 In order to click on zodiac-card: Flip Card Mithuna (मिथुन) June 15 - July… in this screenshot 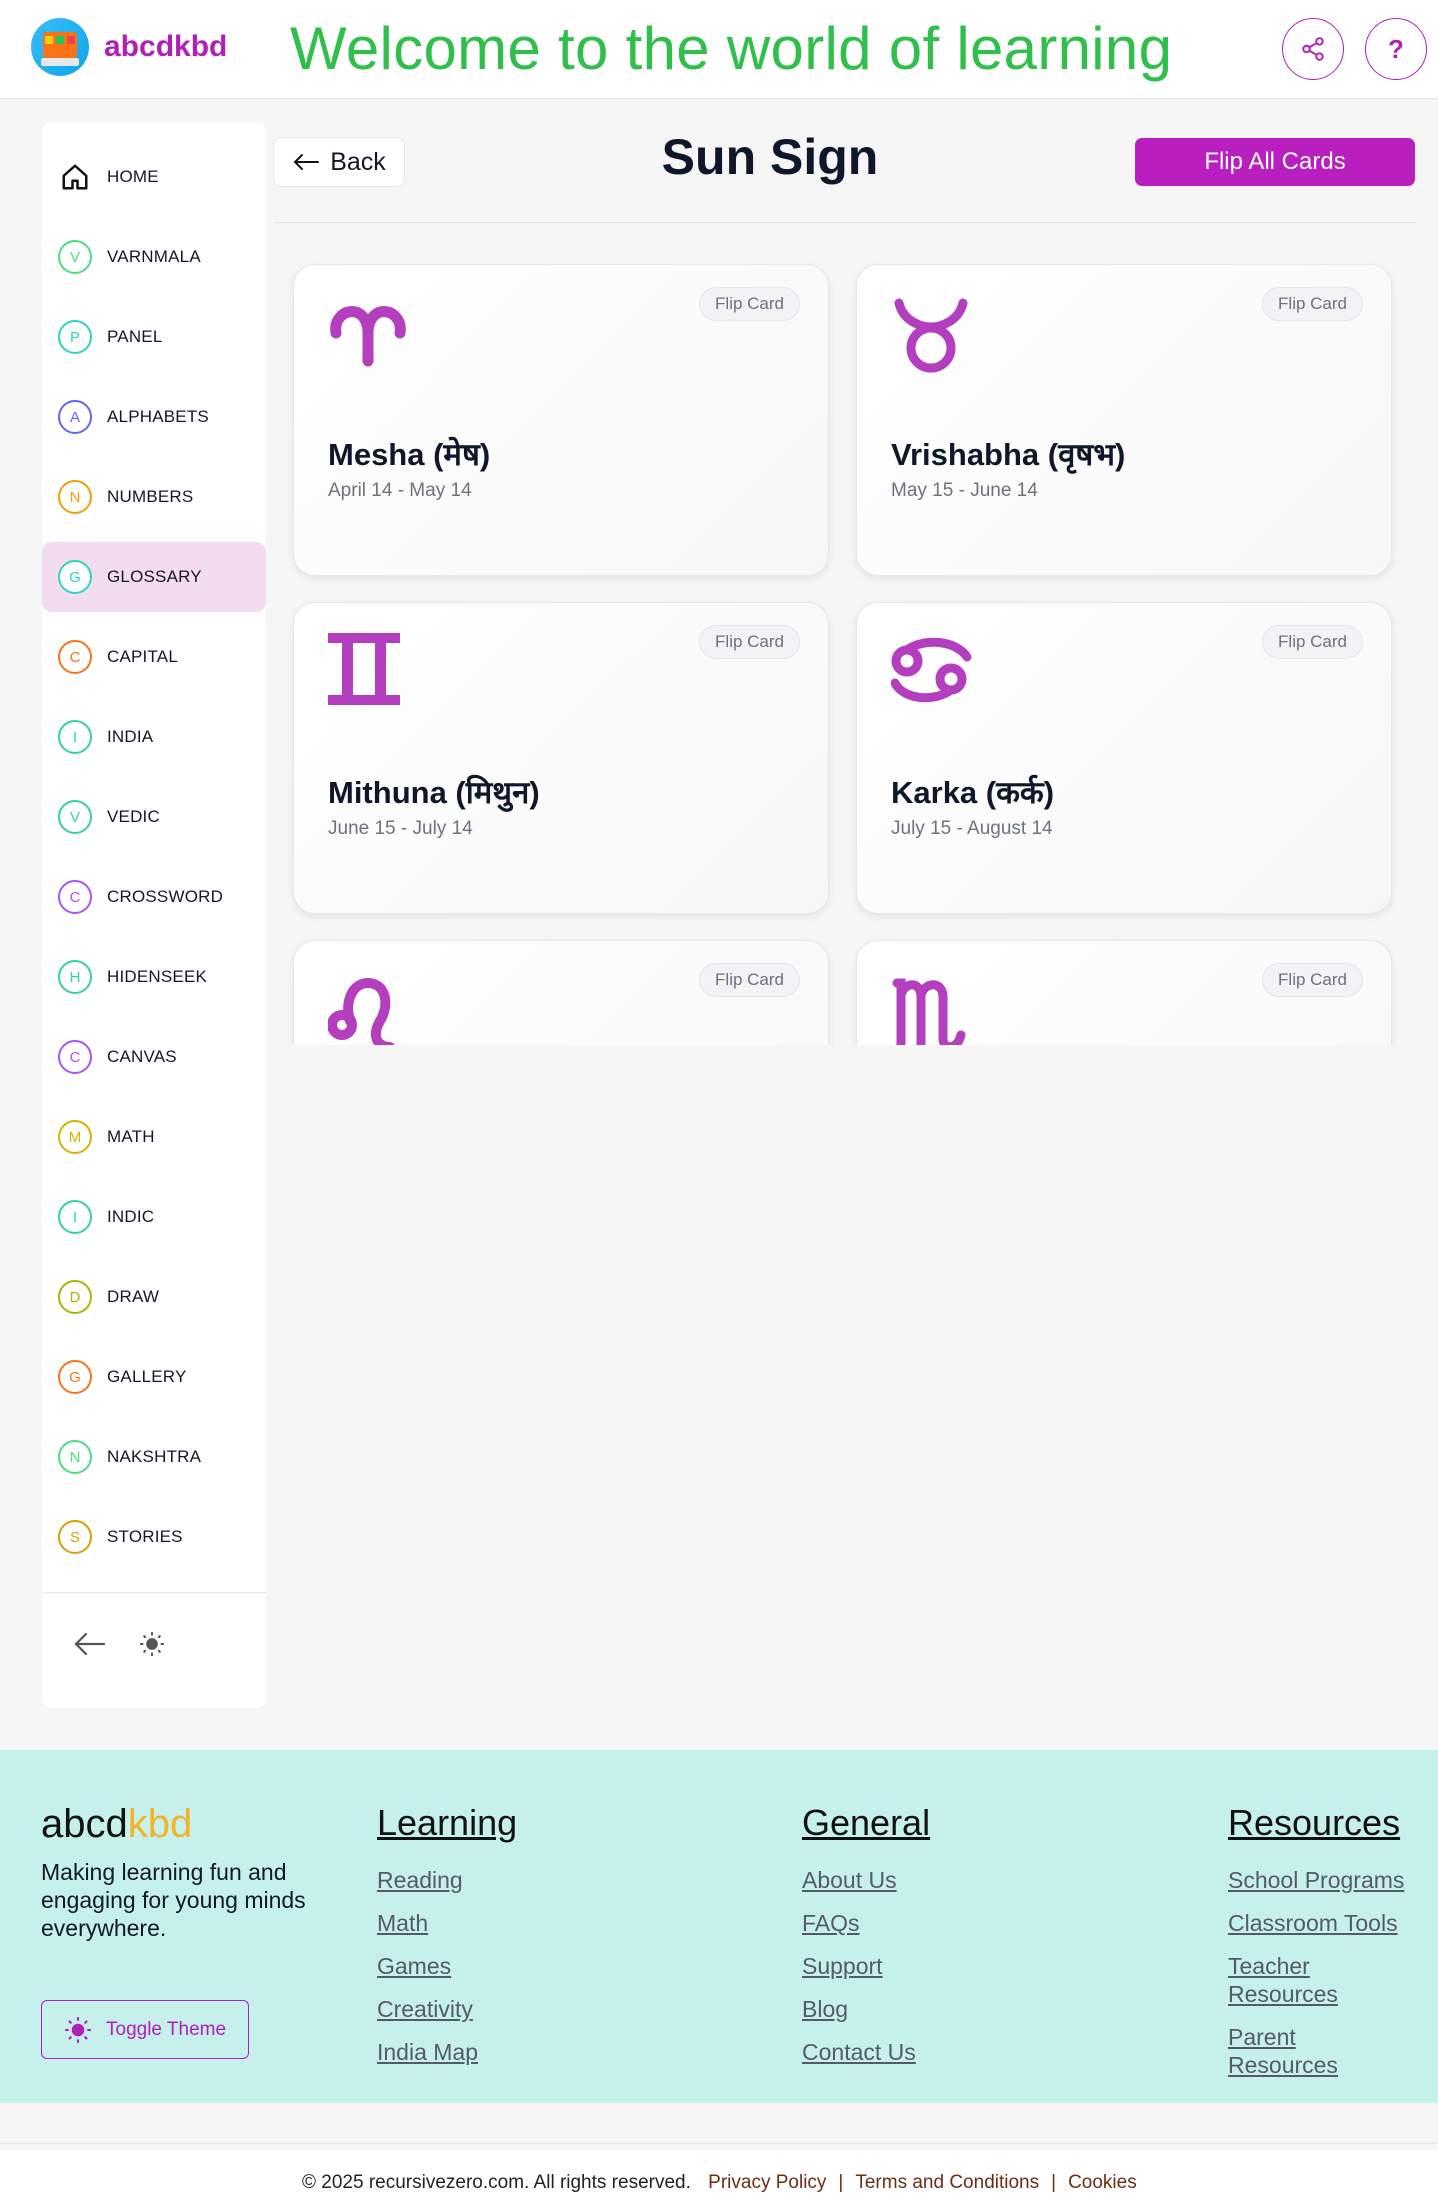, I will do `click(561, 758)`.